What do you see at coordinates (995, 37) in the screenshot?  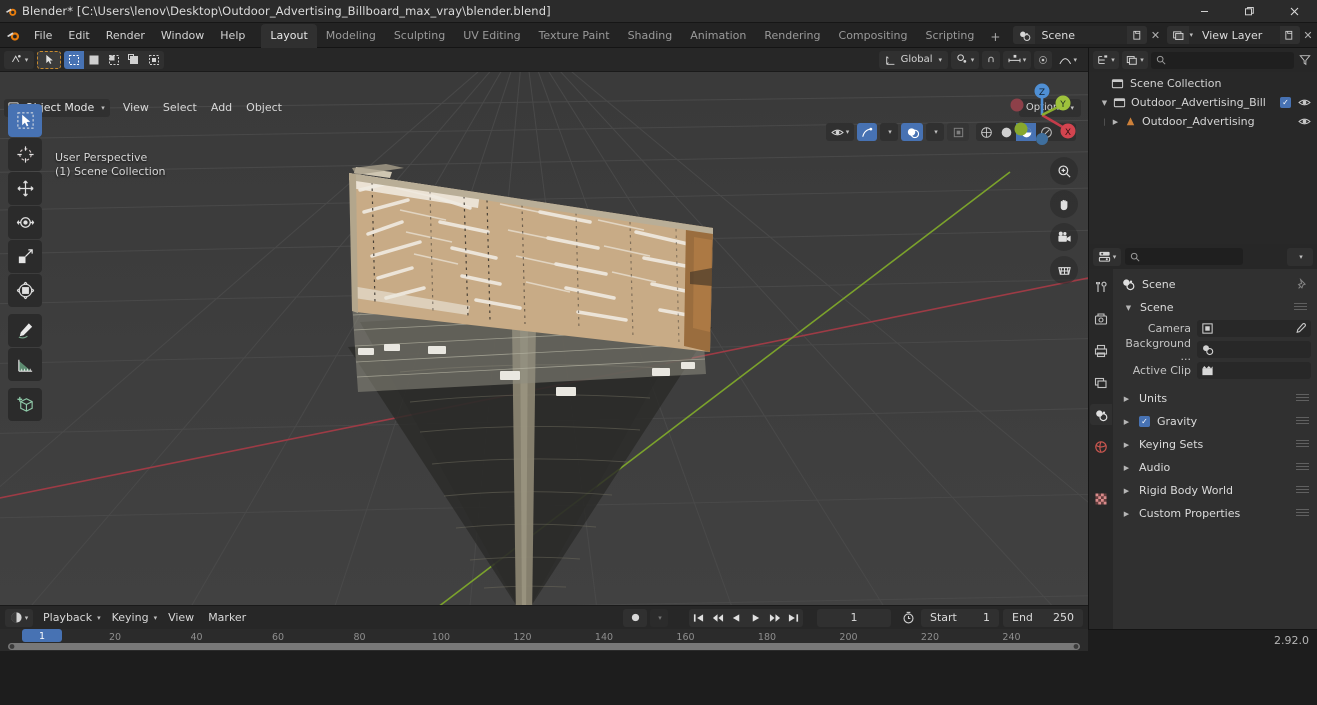 I see `add-workspace-button: +` at bounding box center [995, 37].